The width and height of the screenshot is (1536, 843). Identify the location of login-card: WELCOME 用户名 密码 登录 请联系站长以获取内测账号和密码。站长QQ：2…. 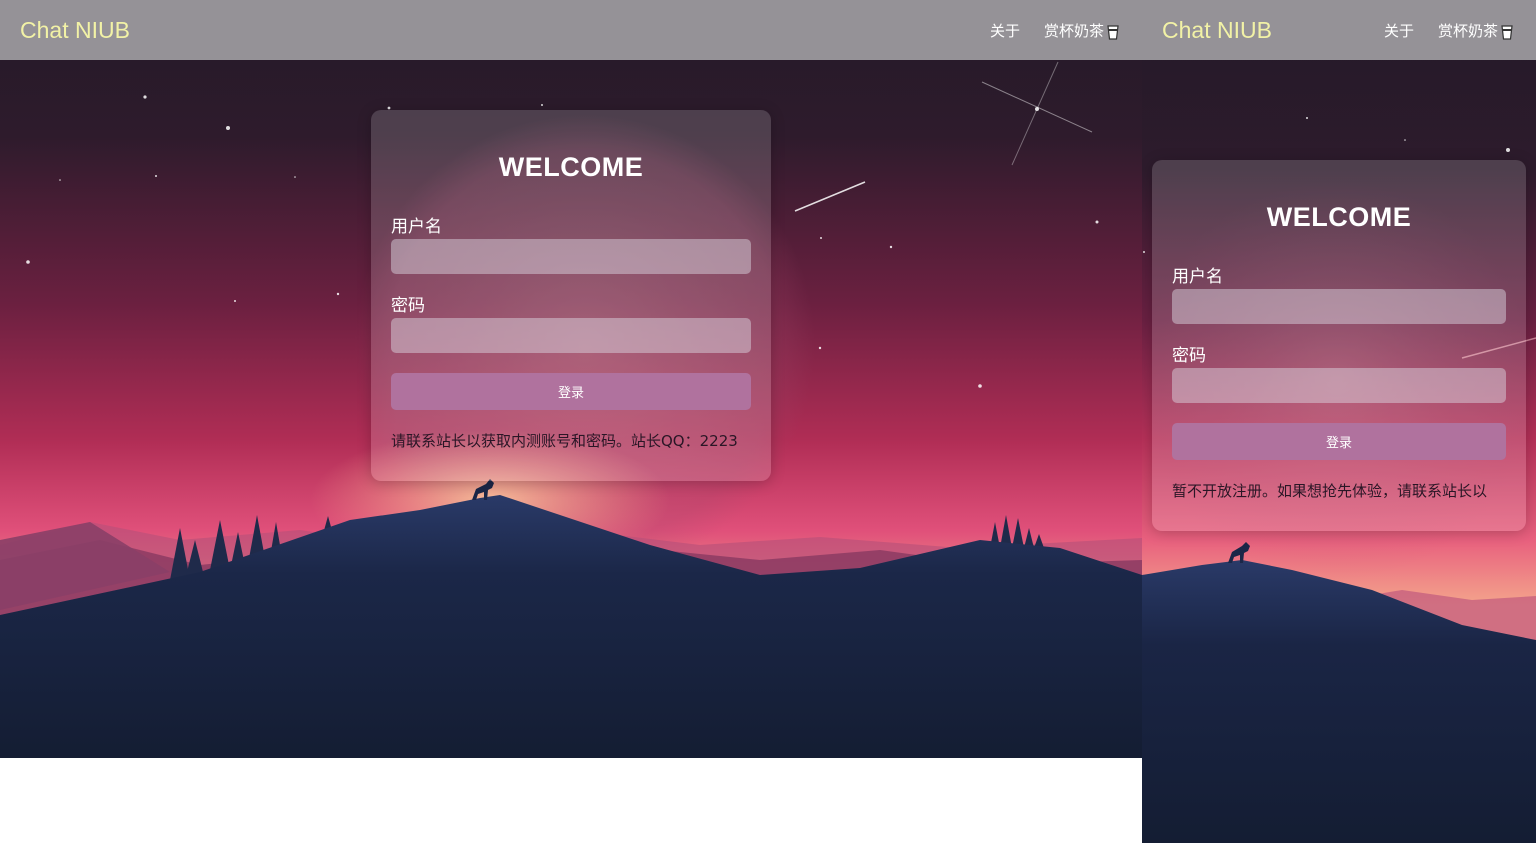
(571, 295).